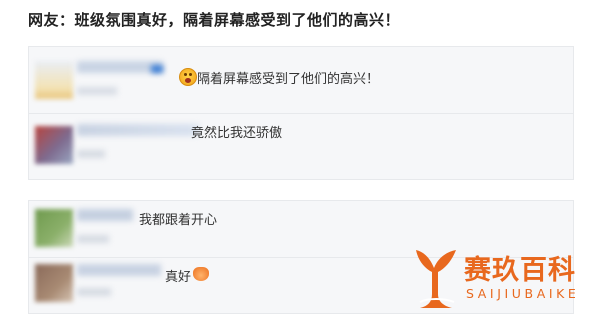 Image resolution: width=600 pixels, height=324 pixels. Describe the element at coordinates (157, 69) in the screenshot. I see `verified-badge-blurred` at that location.